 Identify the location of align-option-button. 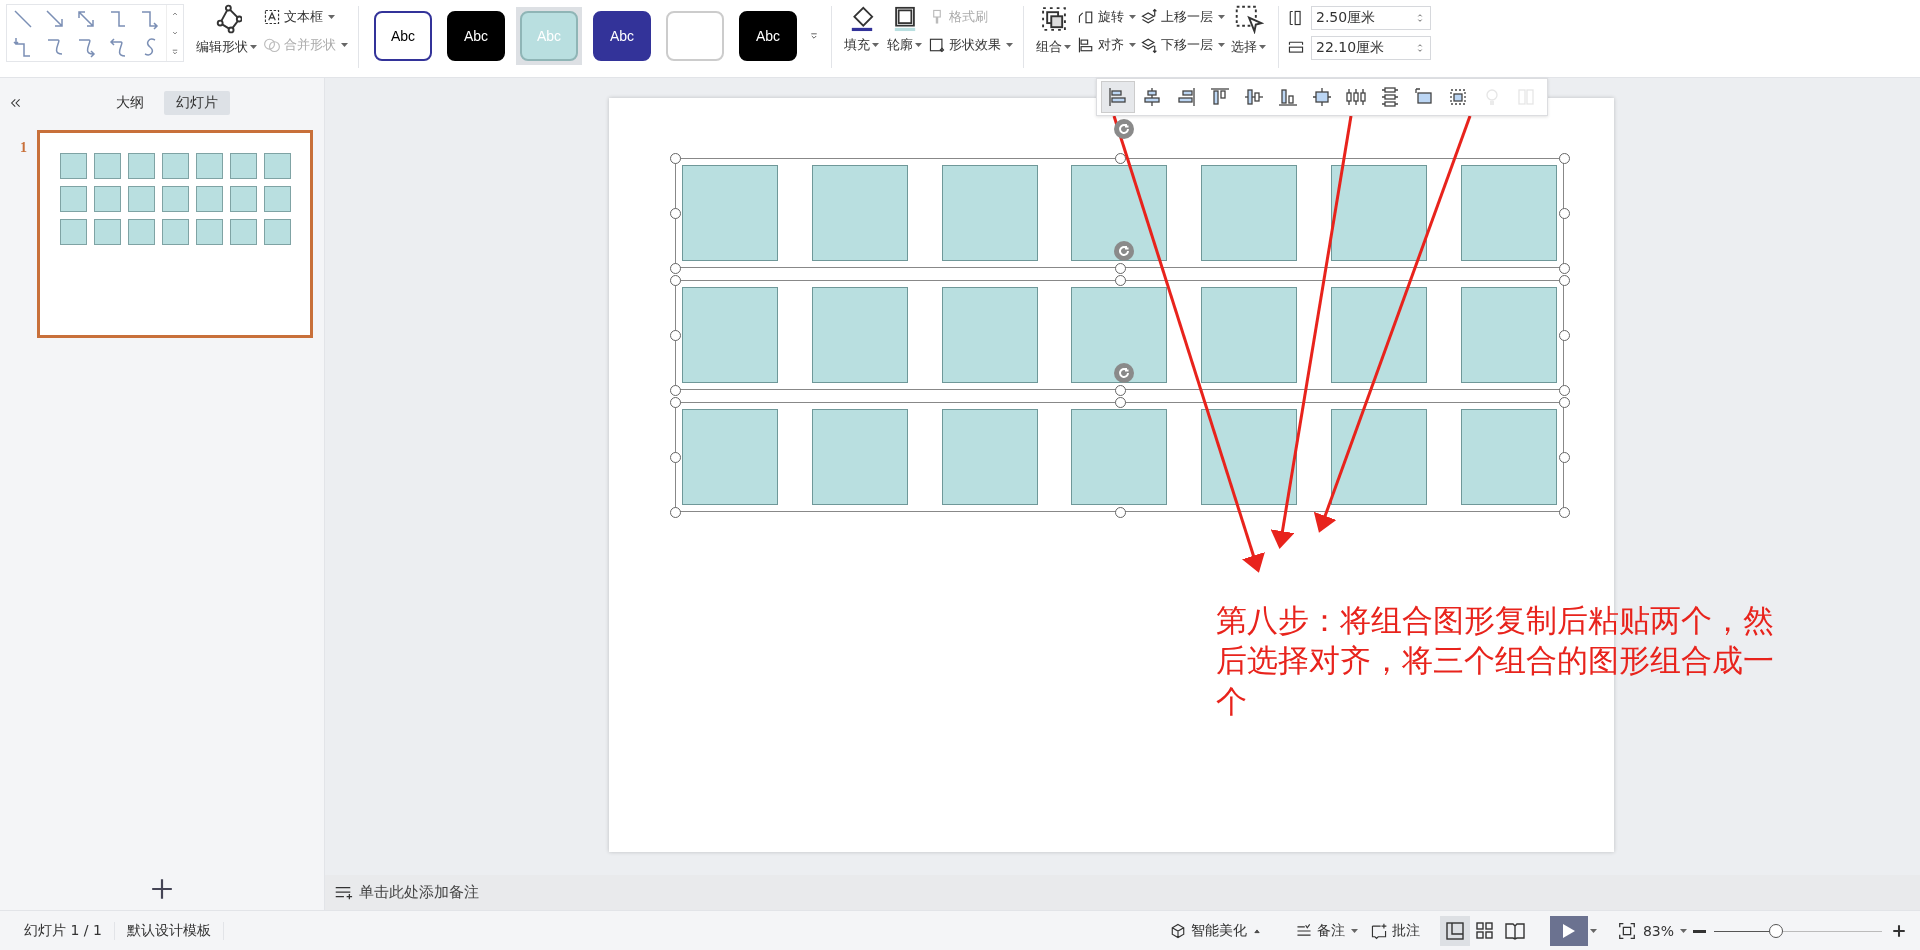
(1118, 97).